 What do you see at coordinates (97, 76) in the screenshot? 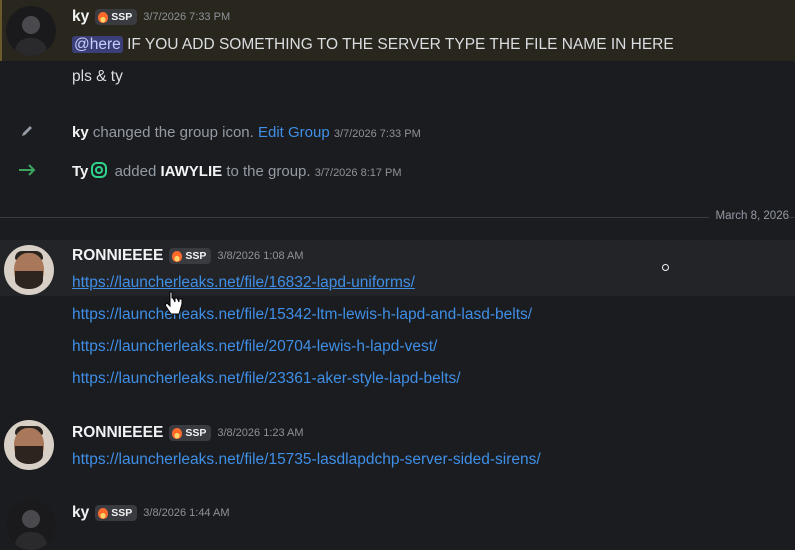
I see `message-text-2: pls & ty` at bounding box center [97, 76].